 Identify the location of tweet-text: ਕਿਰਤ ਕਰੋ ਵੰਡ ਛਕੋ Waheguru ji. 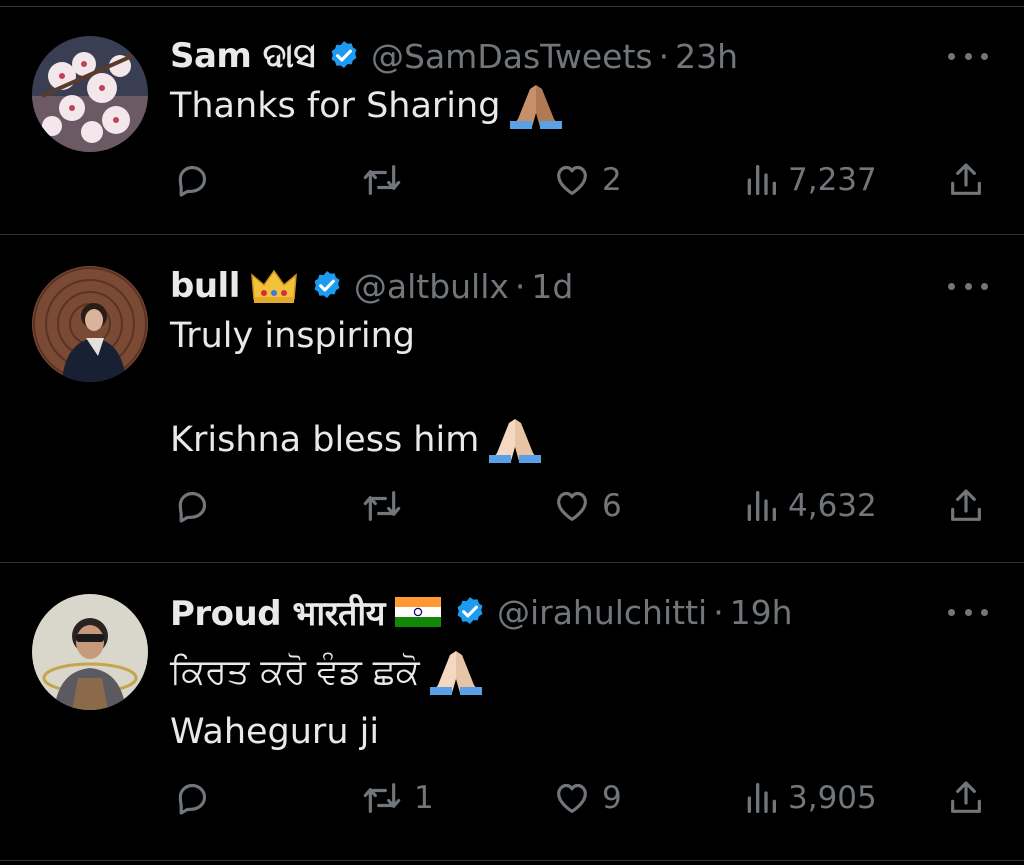
(326, 702).